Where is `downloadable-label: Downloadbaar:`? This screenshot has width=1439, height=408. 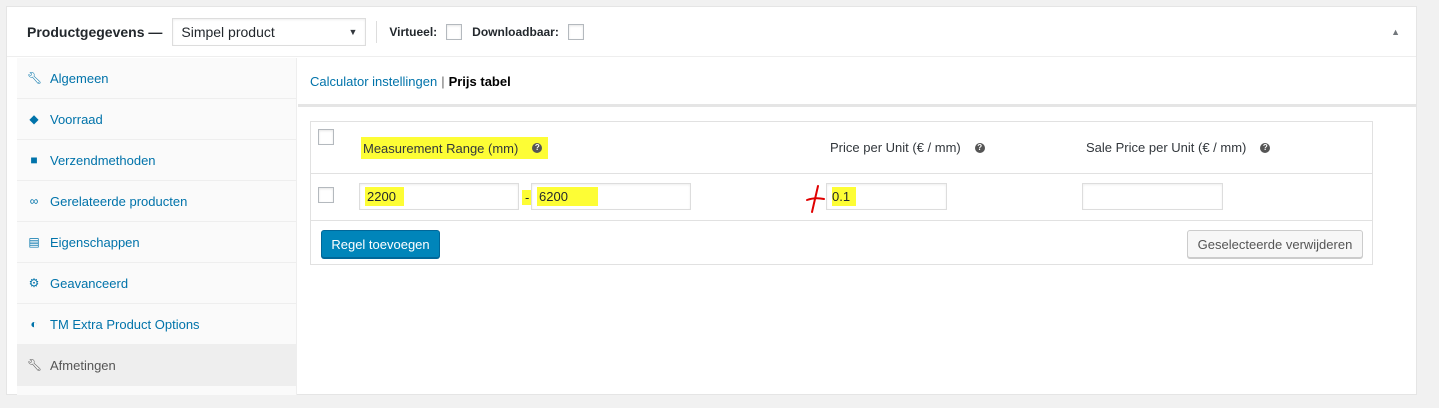
downloadable-label: Downloadbaar: is located at coordinates (515, 31).